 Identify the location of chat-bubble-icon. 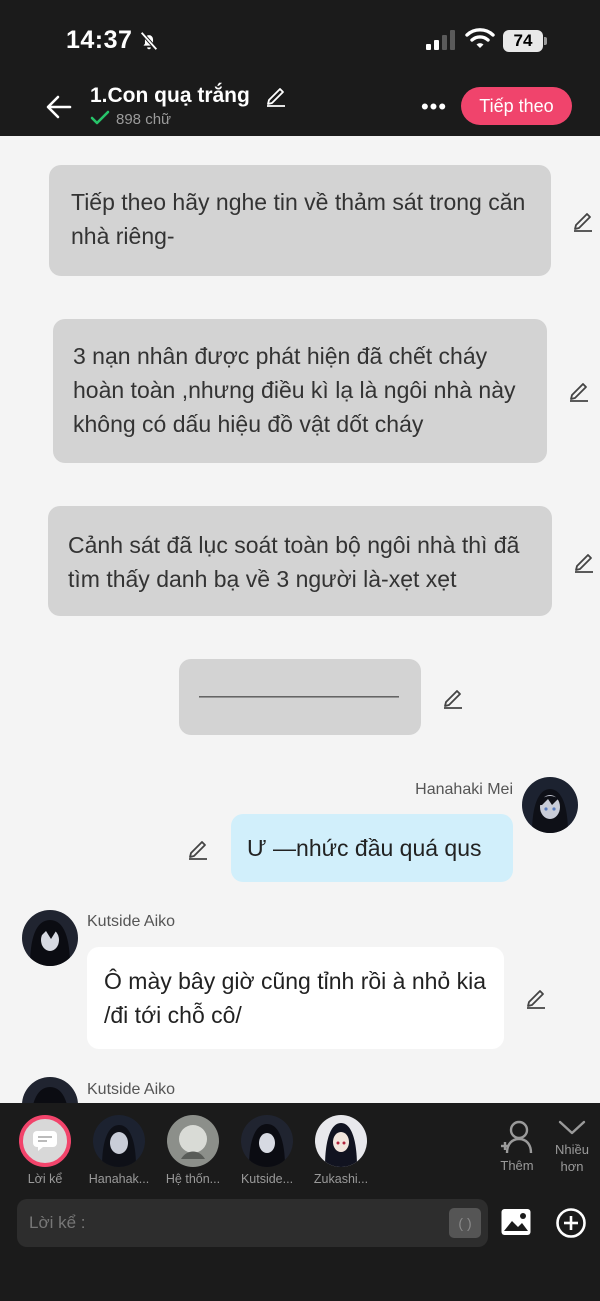
(45, 1141).